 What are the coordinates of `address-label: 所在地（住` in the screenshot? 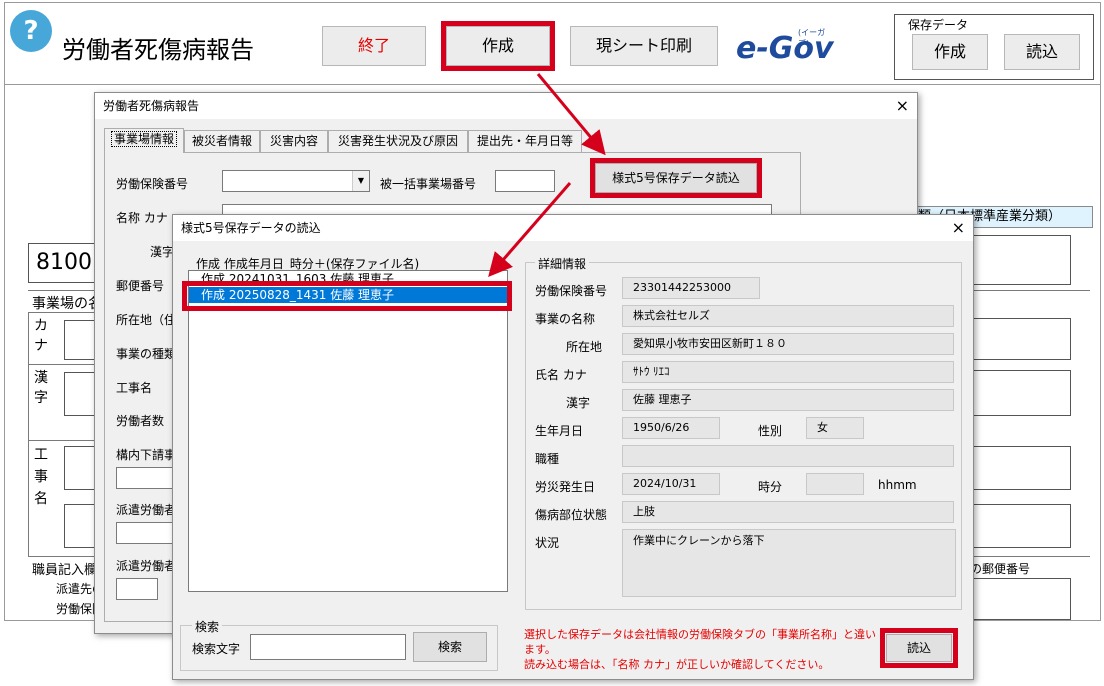 It's located at (146, 320).